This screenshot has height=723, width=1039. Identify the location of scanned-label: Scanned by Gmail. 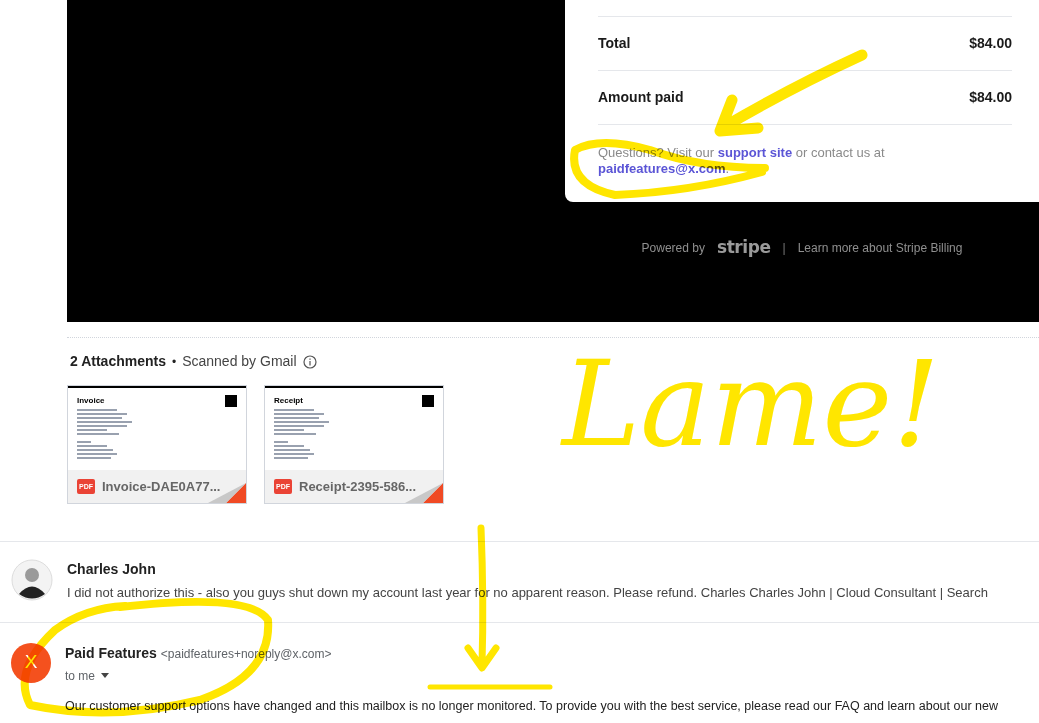
(239, 361).